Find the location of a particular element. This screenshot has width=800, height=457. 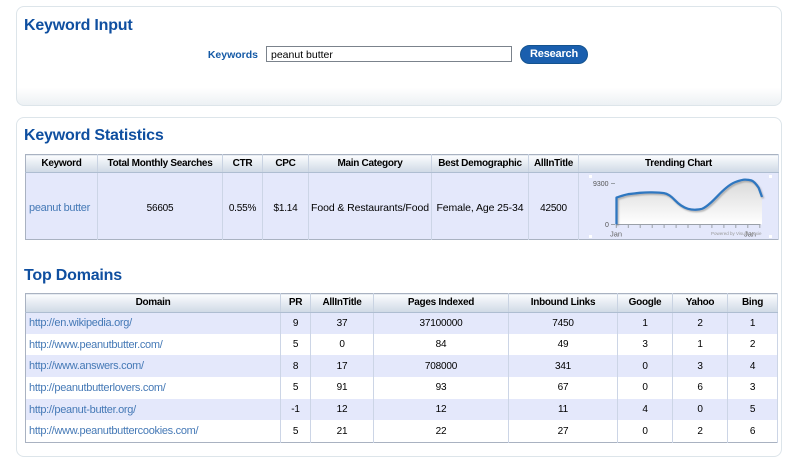

svg-text: 9300 is located at coordinates (601, 184).